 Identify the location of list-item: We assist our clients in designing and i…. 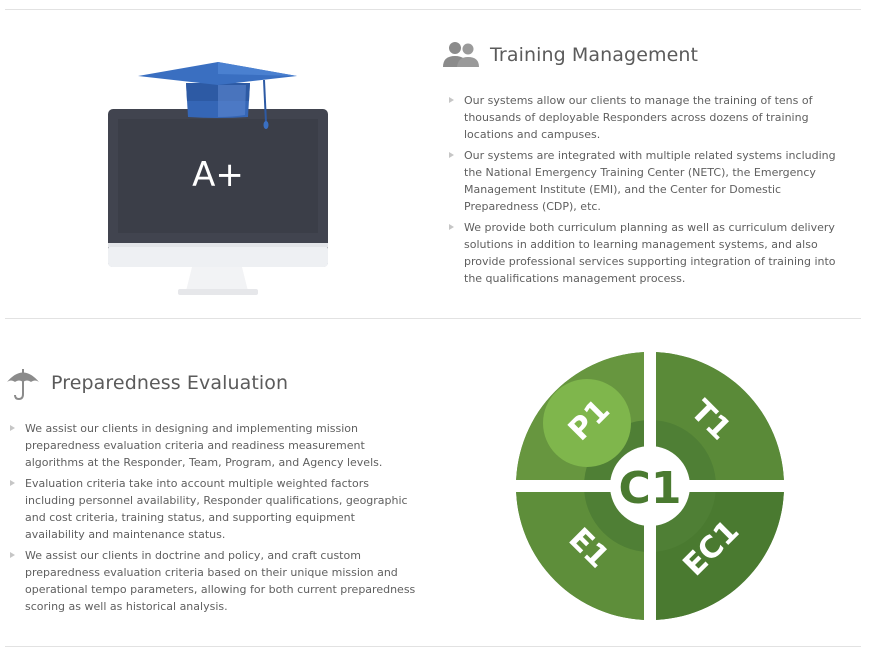
(213, 445).